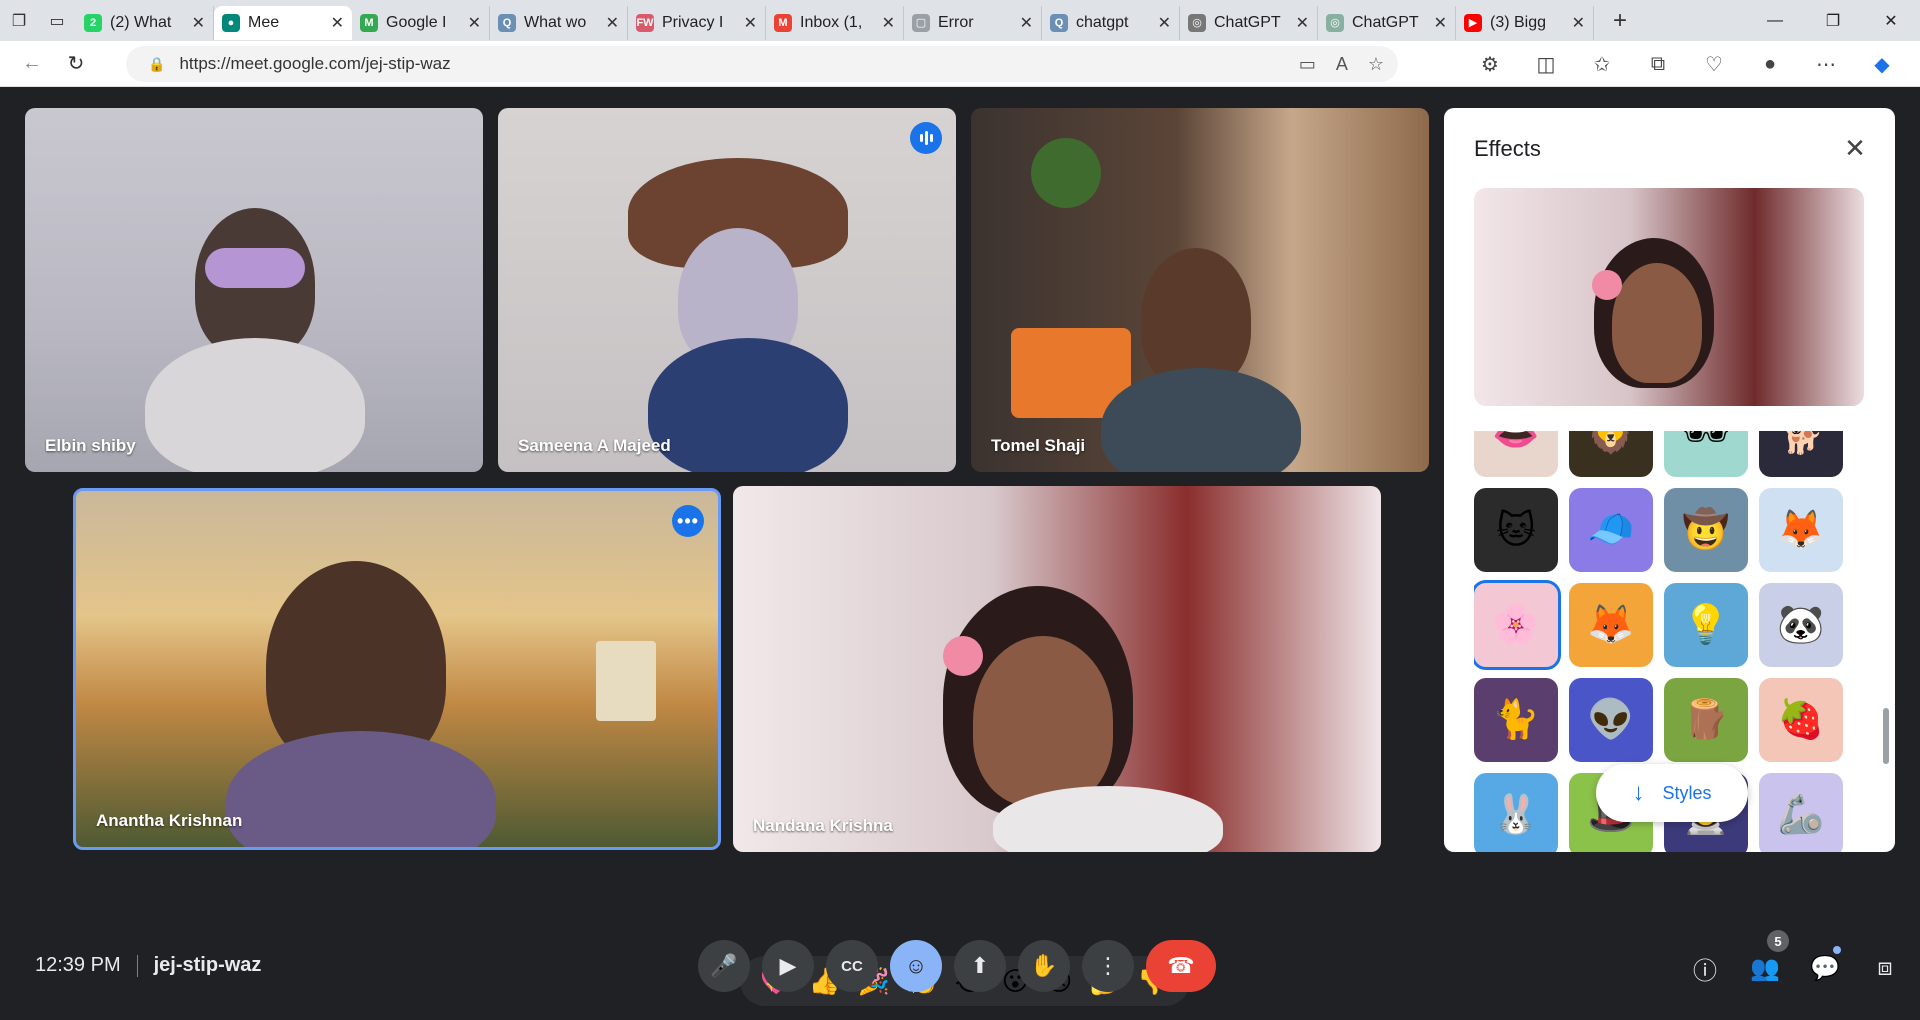 Image resolution: width=1920 pixels, height=1020 pixels. I want to click on fox-face-icon: 🦊, so click(1611, 625).